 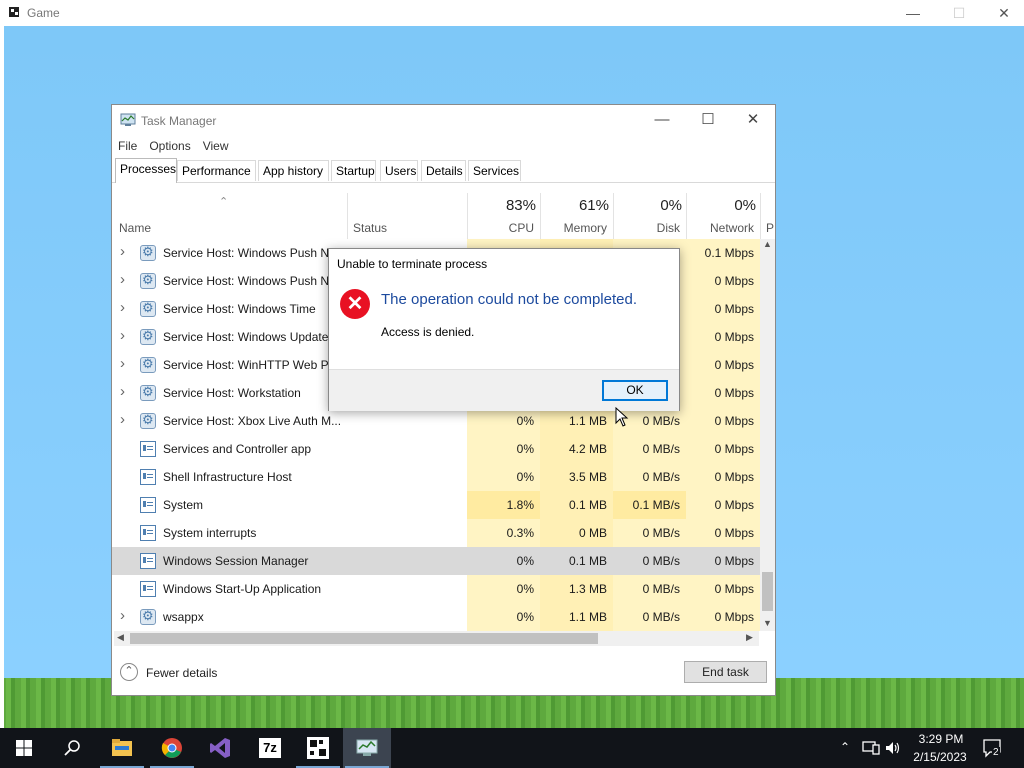 What do you see at coordinates (521, 228) in the screenshot?
I see `column-cpu-label: CPU` at bounding box center [521, 228].